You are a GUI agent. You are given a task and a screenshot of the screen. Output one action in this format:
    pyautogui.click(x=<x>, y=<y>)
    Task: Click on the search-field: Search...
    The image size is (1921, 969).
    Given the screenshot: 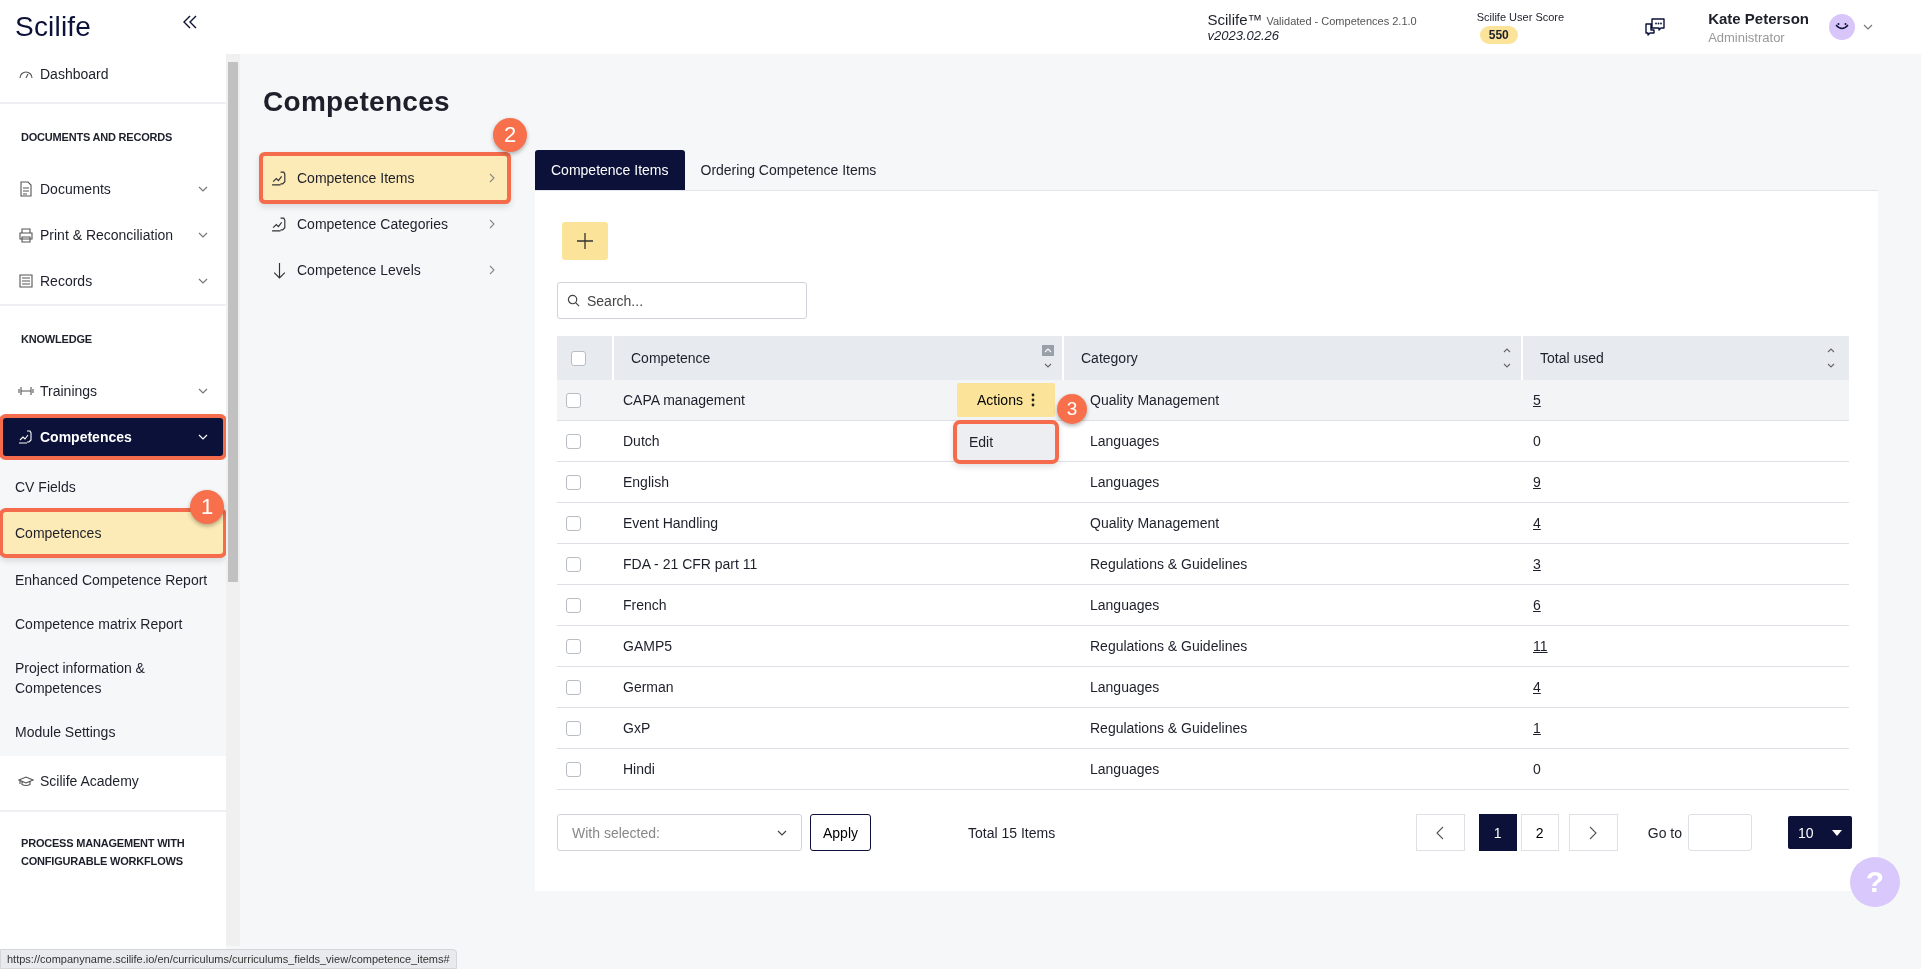 What is the action you would take?
    pyautogui.click(x=682, y=300)
    